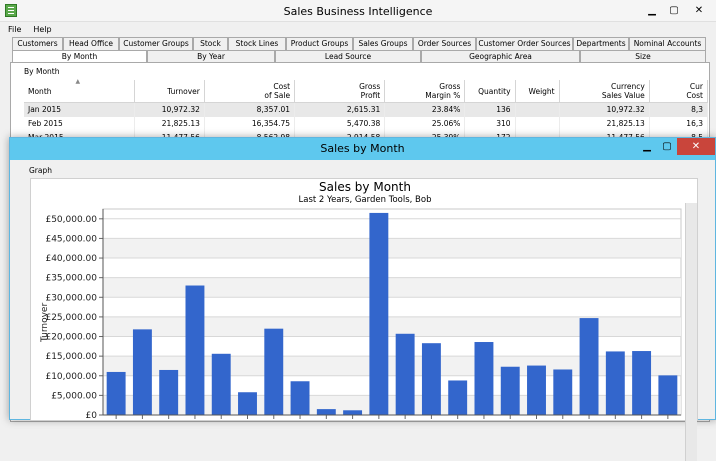 The width and height of the screenshot is (716, 461). I want to click on column-header-text: Sales Value, so click(623, 95).